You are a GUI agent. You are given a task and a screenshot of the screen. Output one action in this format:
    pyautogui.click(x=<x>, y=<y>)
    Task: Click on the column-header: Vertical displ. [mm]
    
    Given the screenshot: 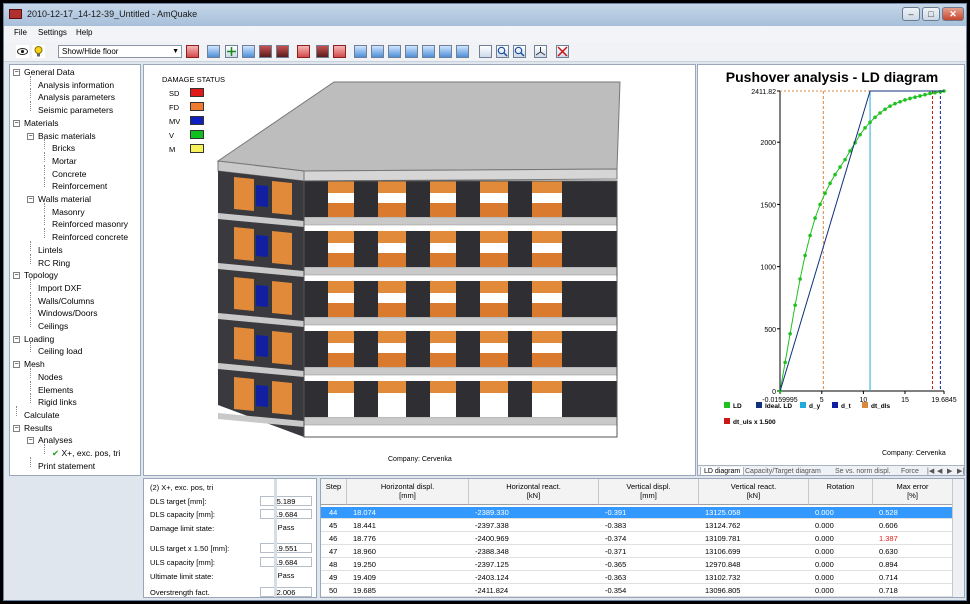 What is the action you would take?
    pyautogui.click(x=649, y=492)
    